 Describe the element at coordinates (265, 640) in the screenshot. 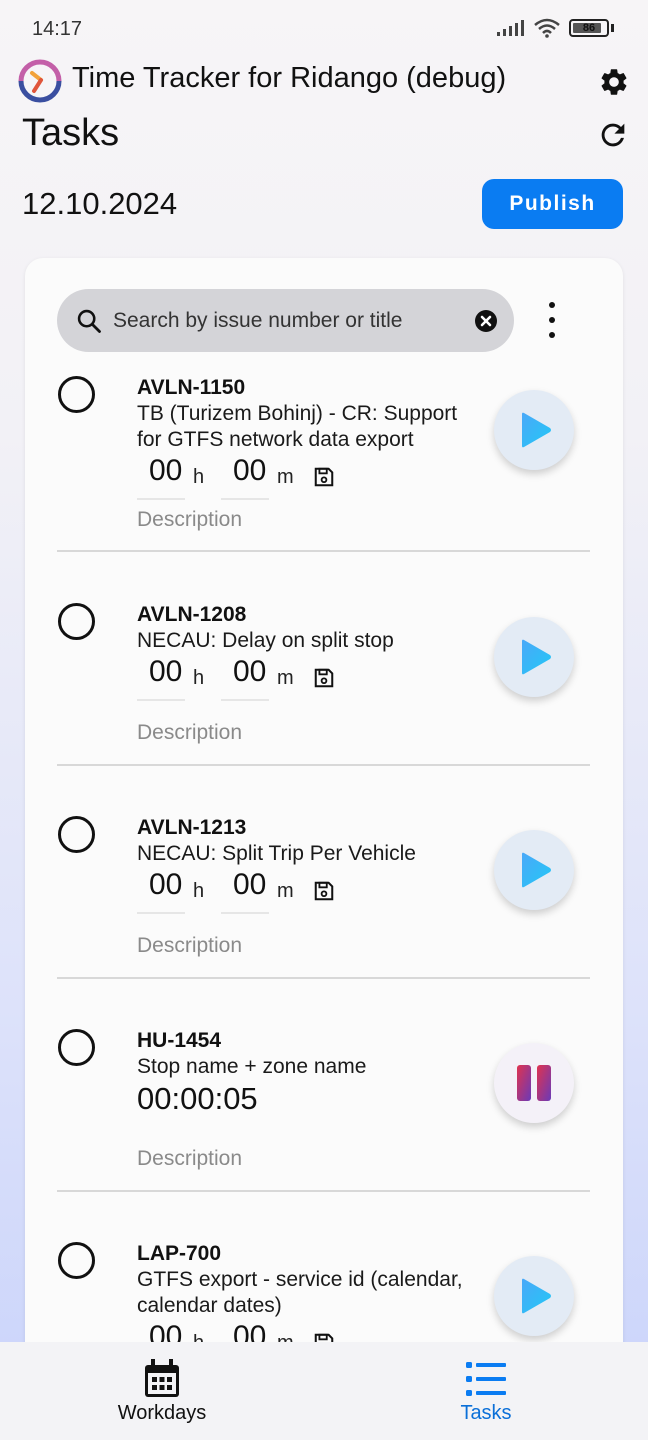

I see `task-title: NECAU: Delay on split stop` at that location.